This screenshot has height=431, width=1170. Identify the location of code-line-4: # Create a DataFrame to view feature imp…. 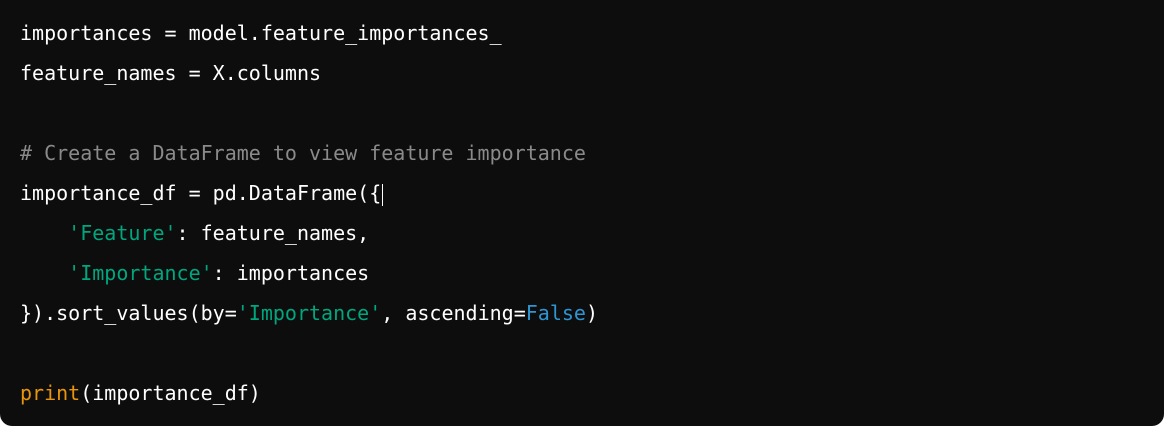
(592, 153).